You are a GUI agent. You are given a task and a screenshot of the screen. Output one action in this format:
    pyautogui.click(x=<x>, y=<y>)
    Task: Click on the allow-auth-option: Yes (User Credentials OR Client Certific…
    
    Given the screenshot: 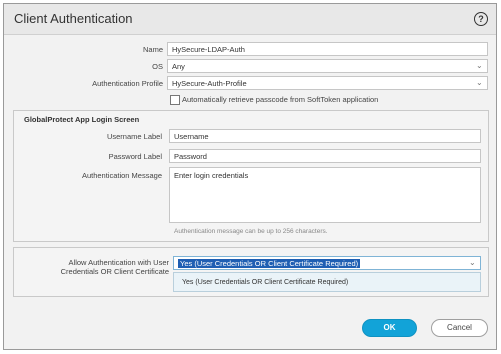 What is the action you would take?
    pyautogui.click(x=265, y=282)
    